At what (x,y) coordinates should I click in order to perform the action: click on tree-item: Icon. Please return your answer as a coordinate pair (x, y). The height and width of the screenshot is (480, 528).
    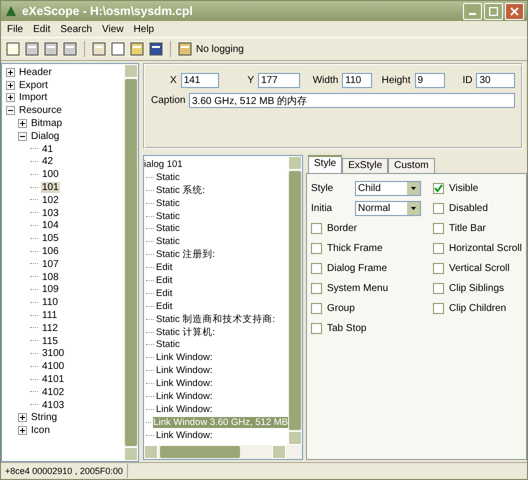
    Looking at the image, I should click on (40, 430).